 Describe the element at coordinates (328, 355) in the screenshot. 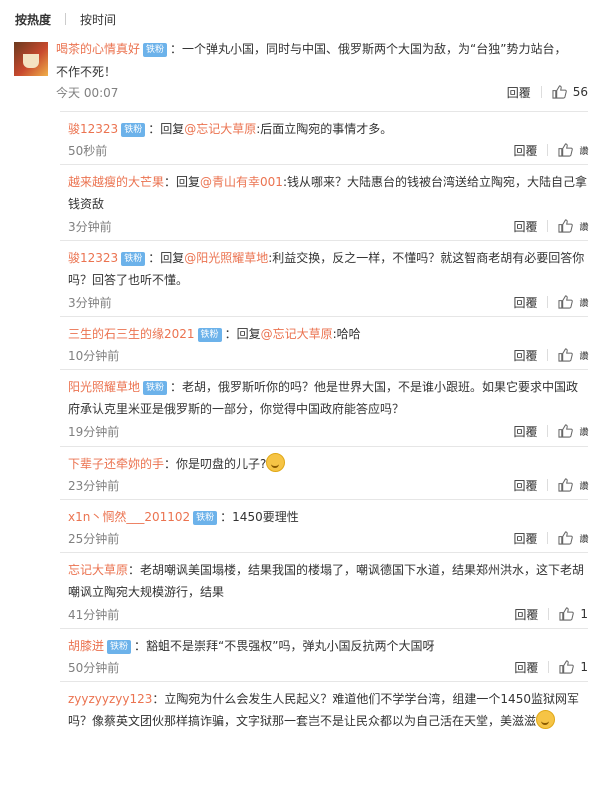

I see `reply-meta: 10分钟前 回覆 讚` at that location.